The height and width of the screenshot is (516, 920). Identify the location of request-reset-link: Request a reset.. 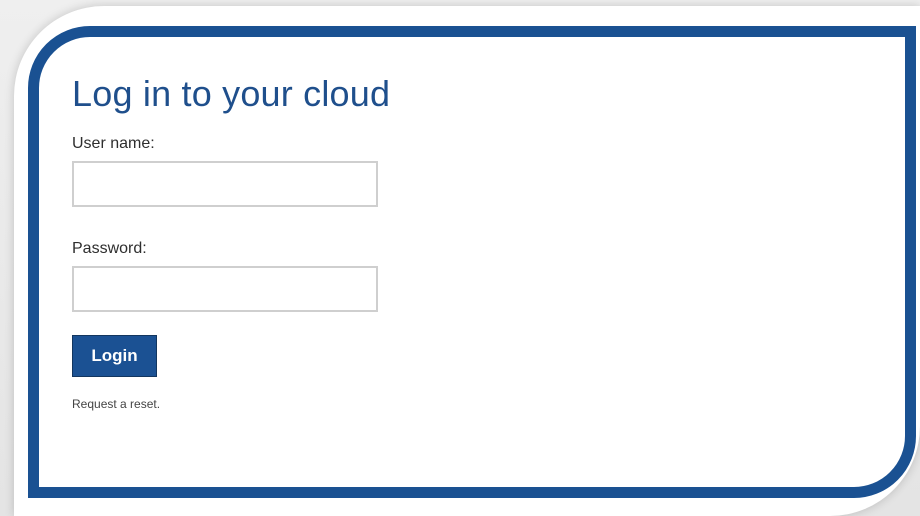
(231, 404).